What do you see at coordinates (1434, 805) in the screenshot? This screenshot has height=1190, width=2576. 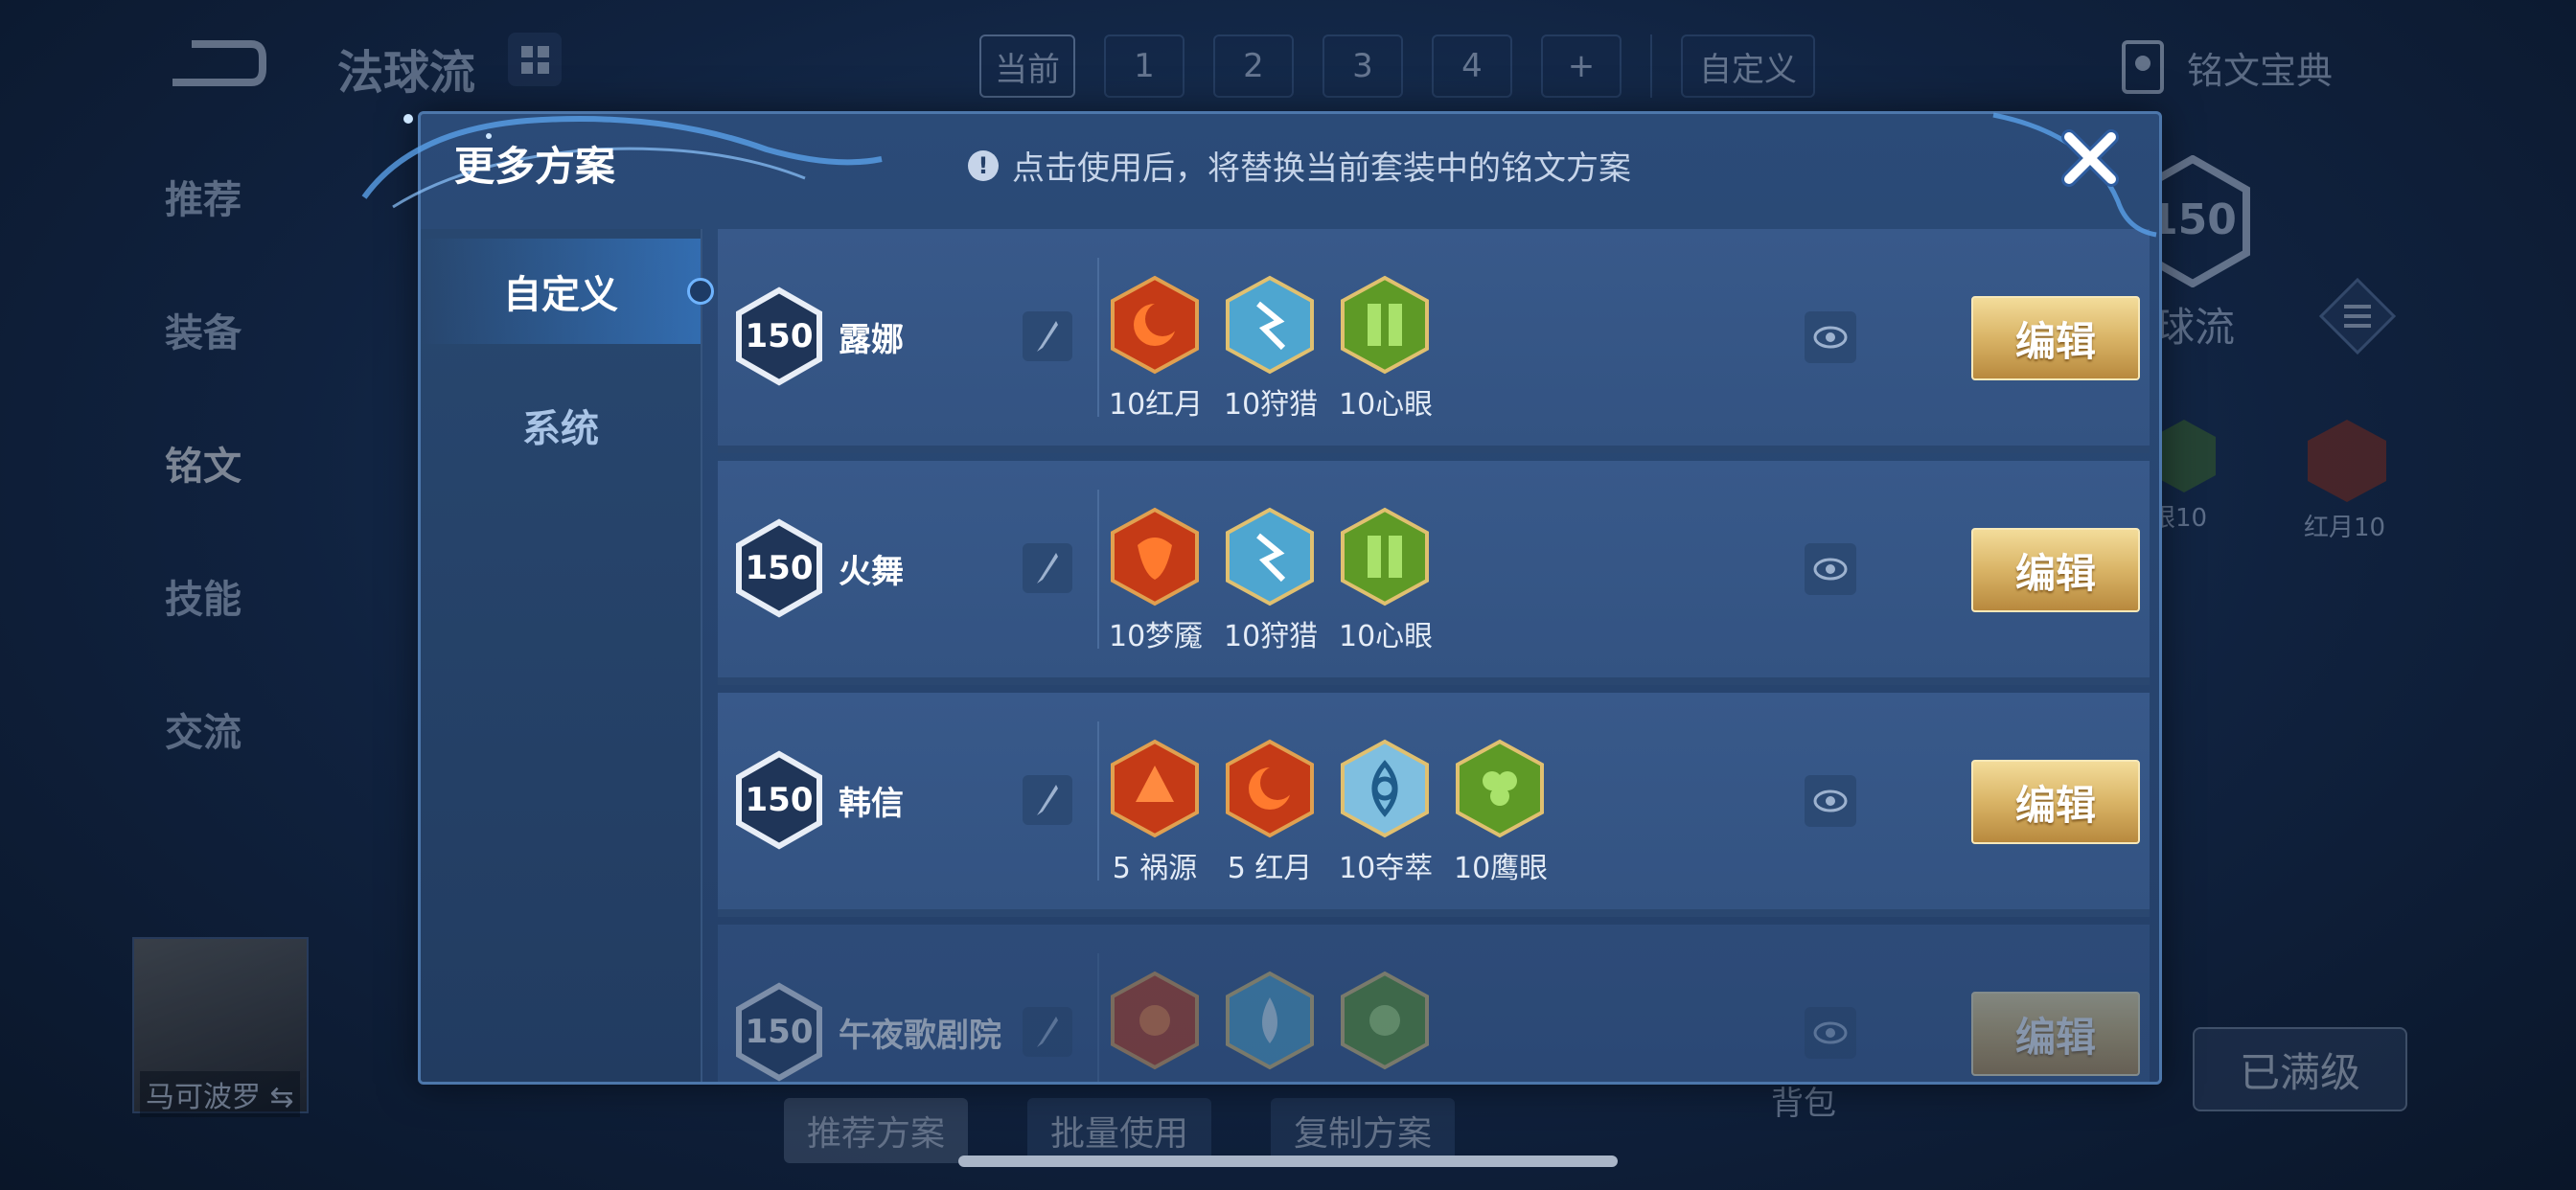 I see `plan-row: 150 韩信 5 祸源 5 红月 10夺萃 10鹰眼 编辑` at bounding box center [1434, 805].